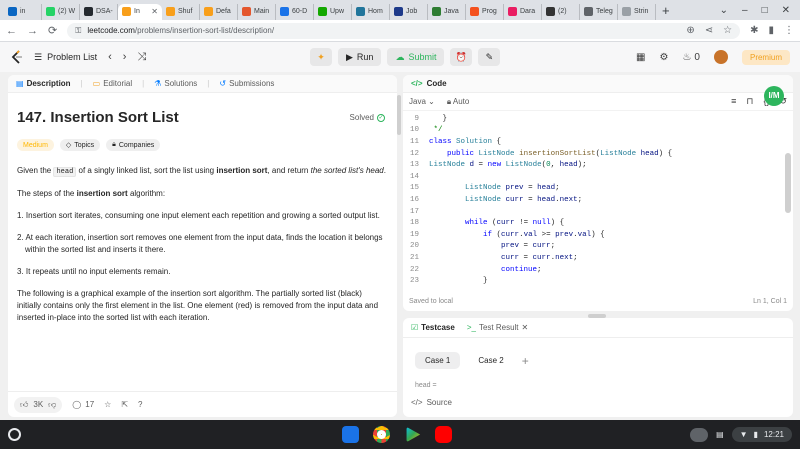 The width and height of the screenshot is (800, 449). What do you see at coordinates (175, 83) in the screenshot?
I see `tab-solutions: ⚗ Solutions` at bounding box center [175, 83].